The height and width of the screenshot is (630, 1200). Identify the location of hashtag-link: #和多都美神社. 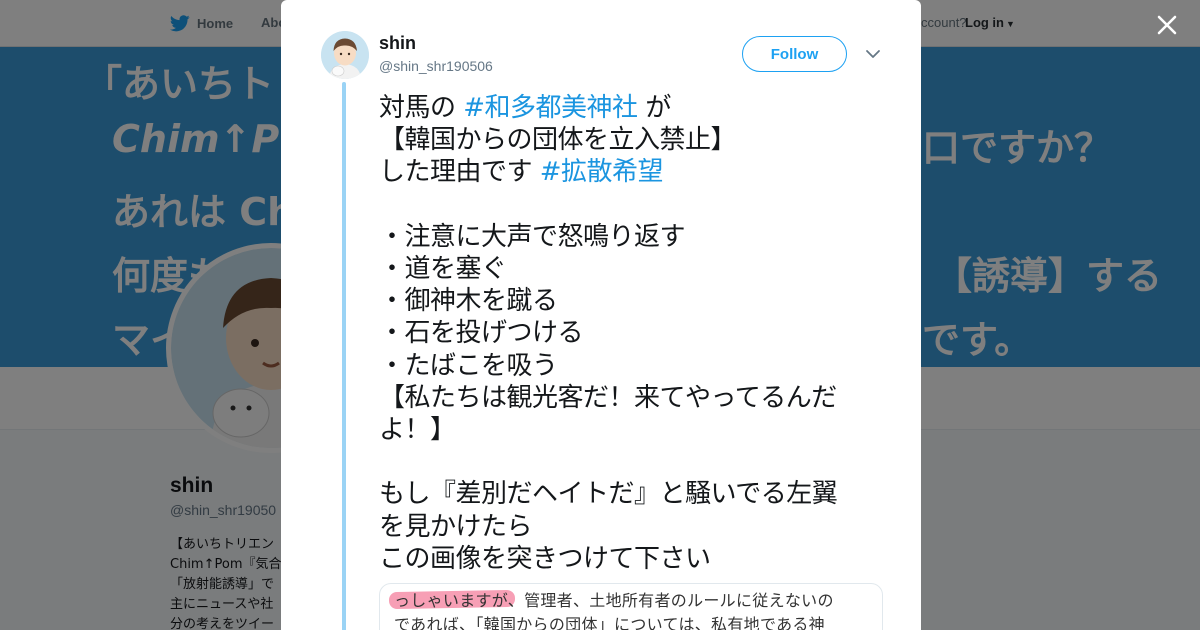
(550, 108).